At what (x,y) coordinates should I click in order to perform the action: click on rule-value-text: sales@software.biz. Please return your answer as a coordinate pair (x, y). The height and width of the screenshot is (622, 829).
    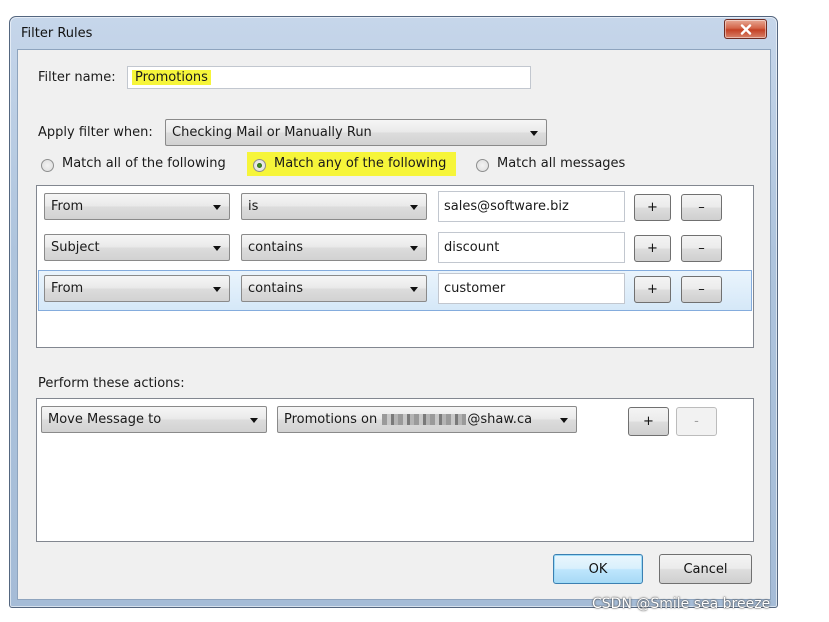
    Looking at the image, I should click on (506, 206).